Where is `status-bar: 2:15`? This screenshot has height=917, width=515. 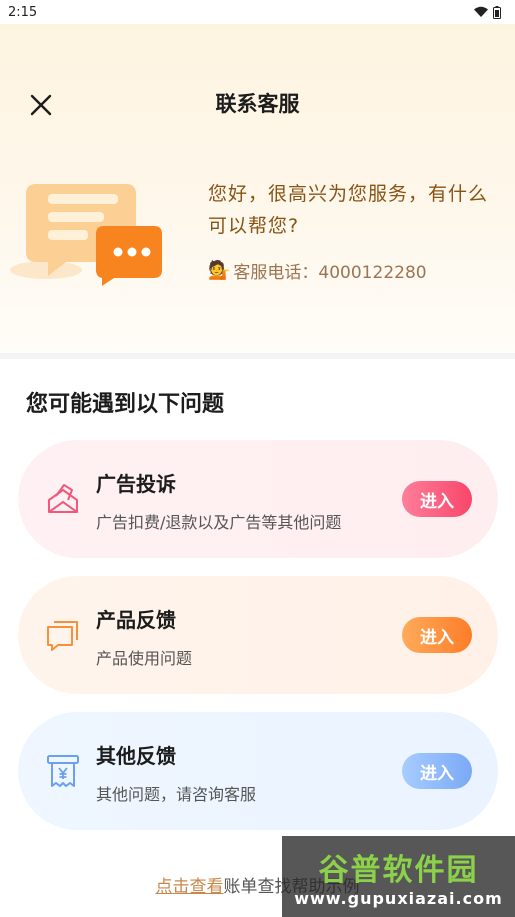
status-bar: 2:15 is located at coordinates (257, 12).